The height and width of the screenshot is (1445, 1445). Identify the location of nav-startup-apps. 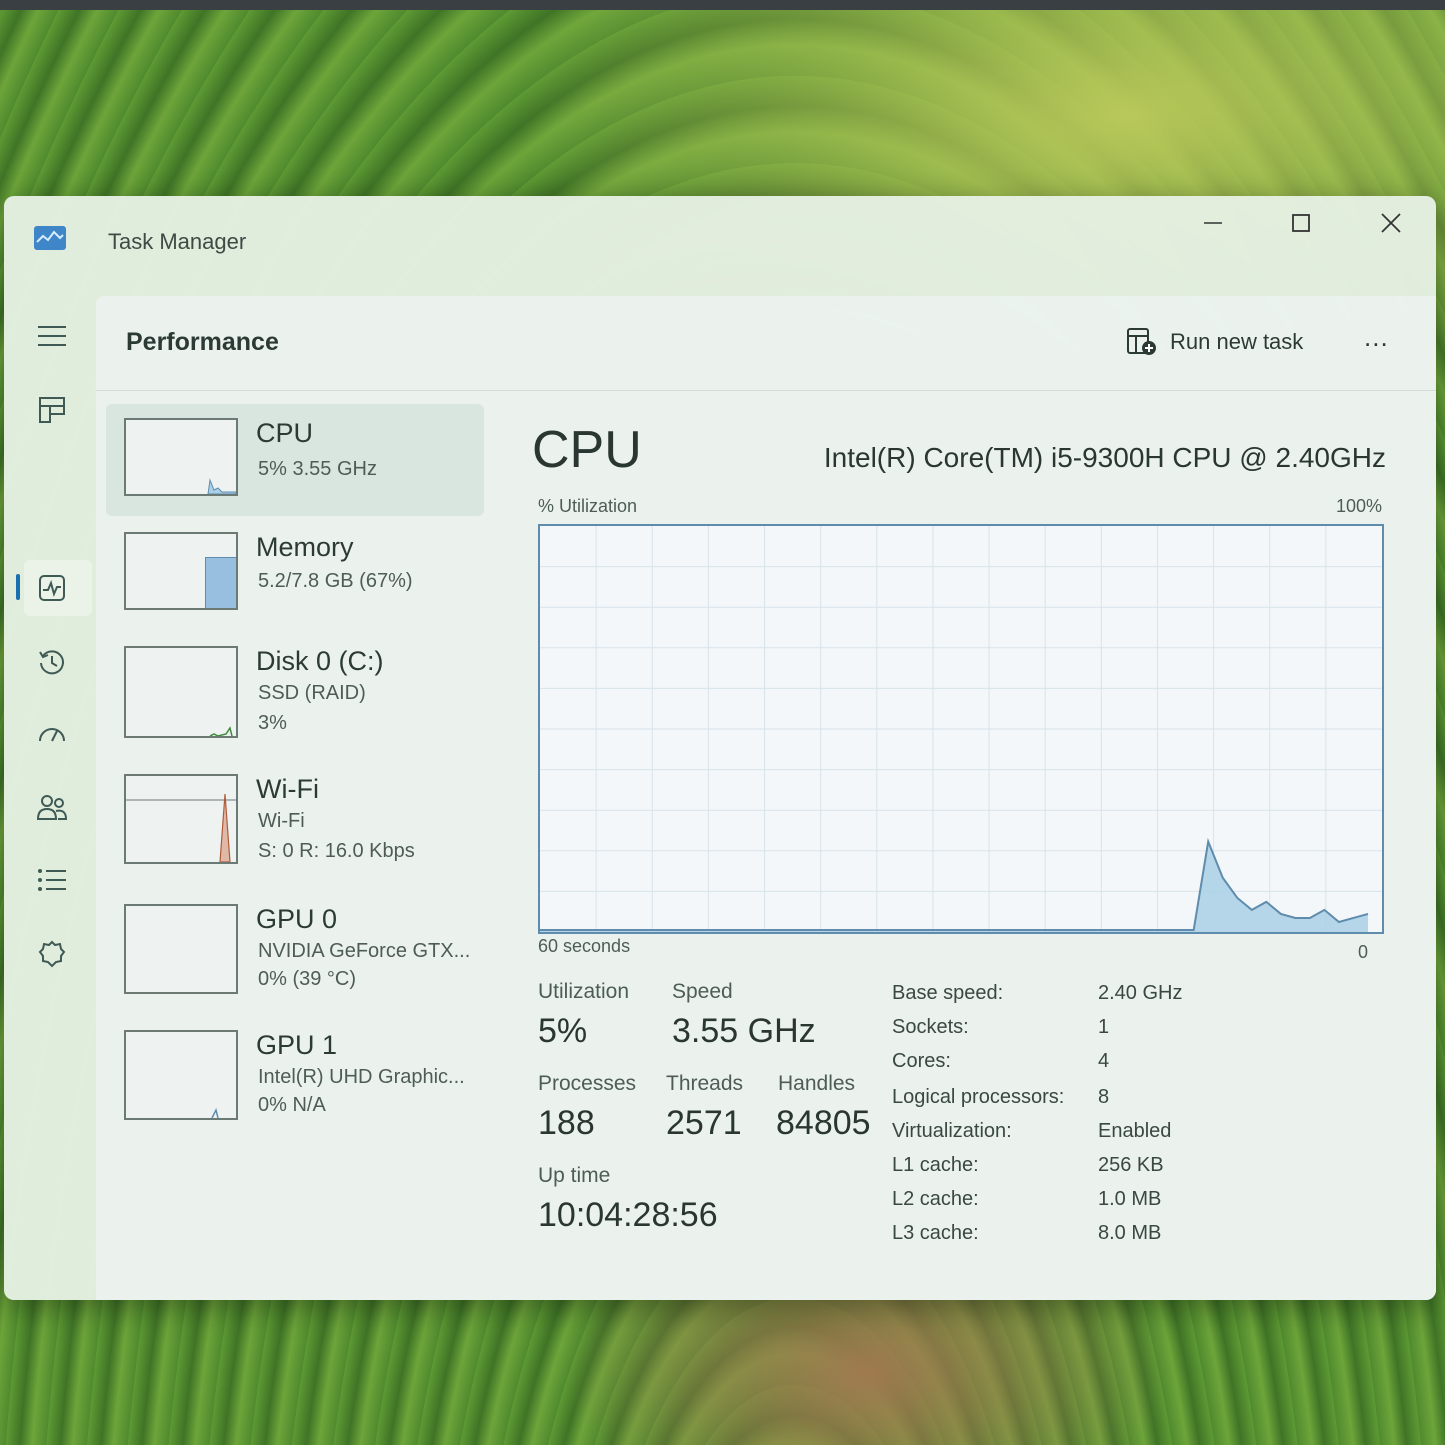
(52, 734).